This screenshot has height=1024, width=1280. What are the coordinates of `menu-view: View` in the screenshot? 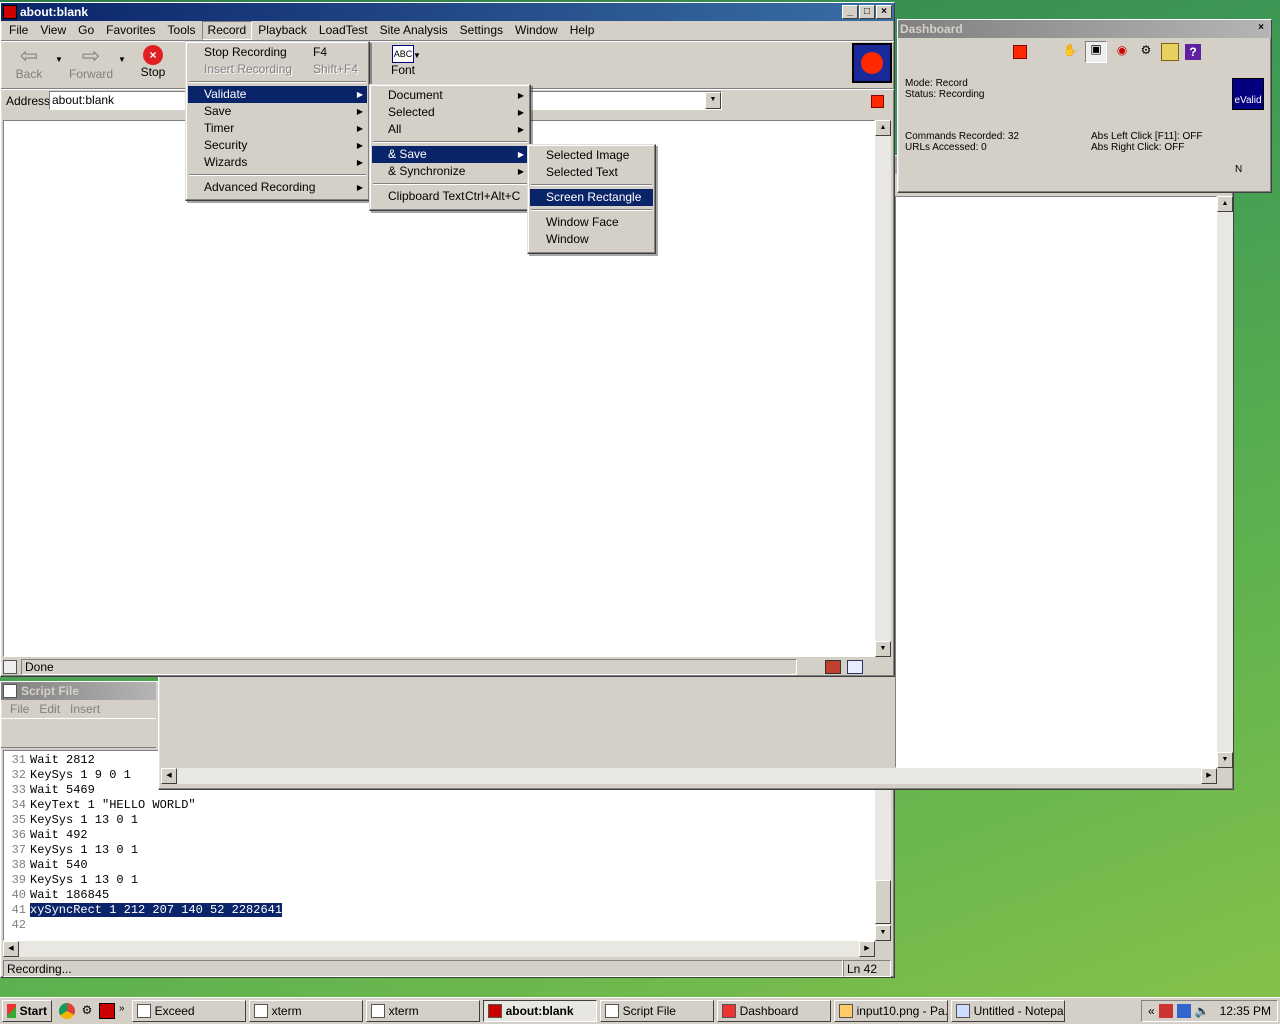 It's located at (53, 30).